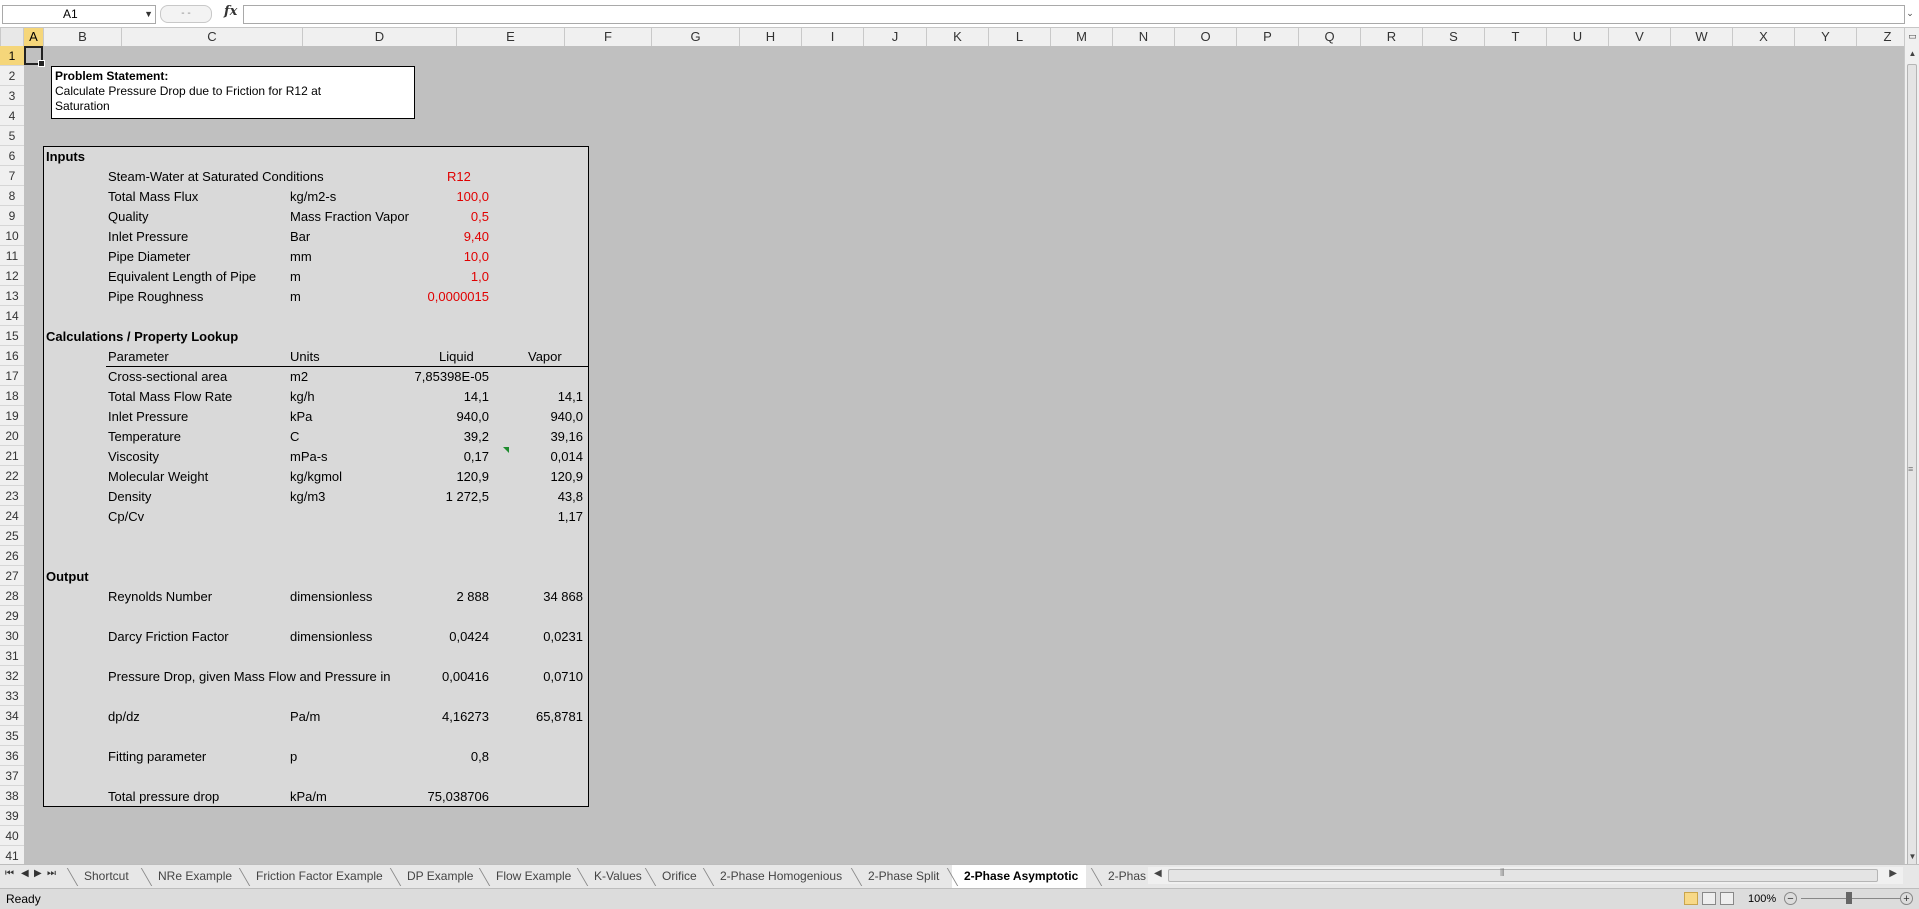 This screenshot has width=1919, height=909. What do you see at coordinates (104, 876) in the screenshot?
I see `sheet-tab: Shortcut` at bounding box center [104, 876].